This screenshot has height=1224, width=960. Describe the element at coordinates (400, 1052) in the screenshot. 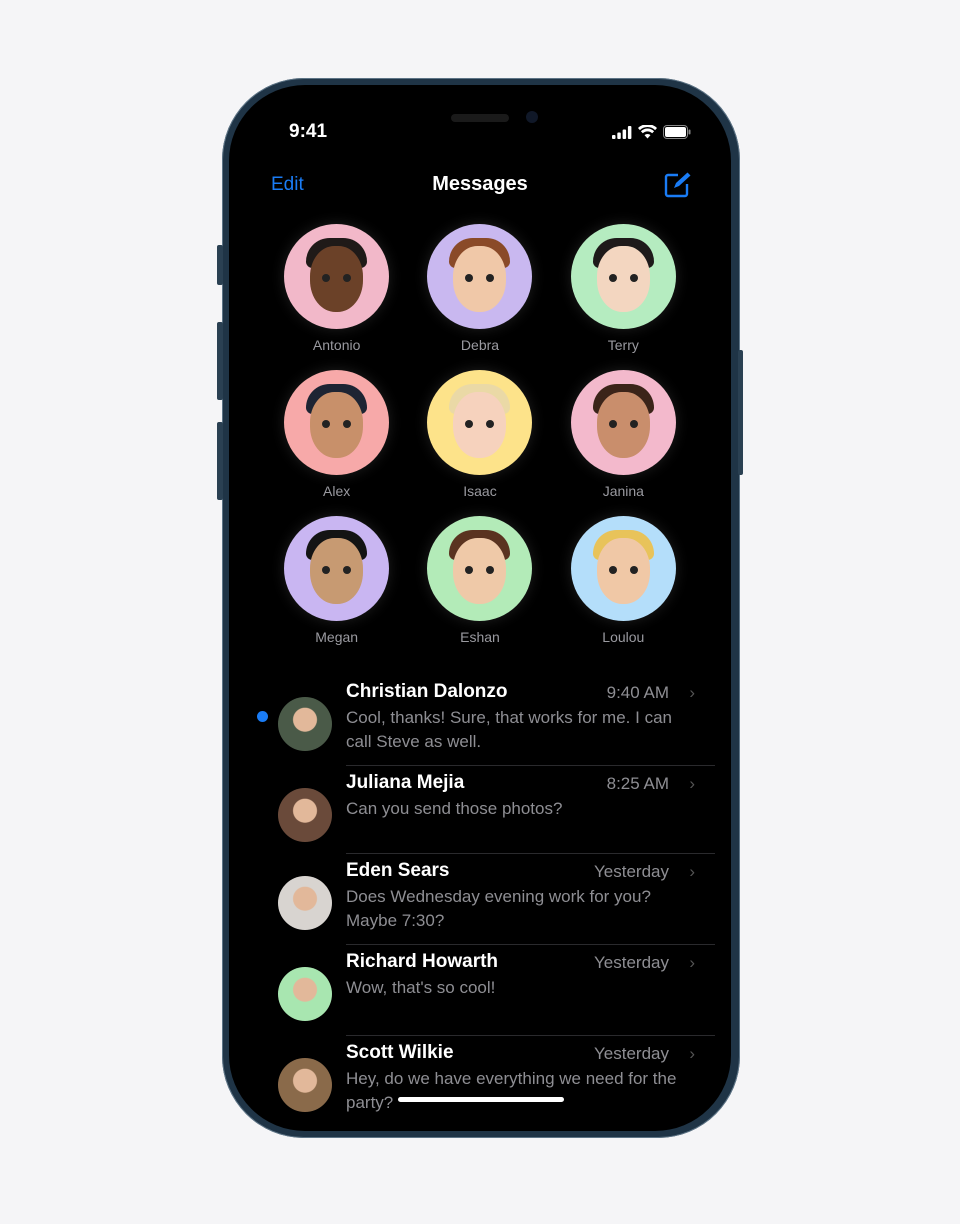

I see `contact-name: Scott Wilkie` at that location.